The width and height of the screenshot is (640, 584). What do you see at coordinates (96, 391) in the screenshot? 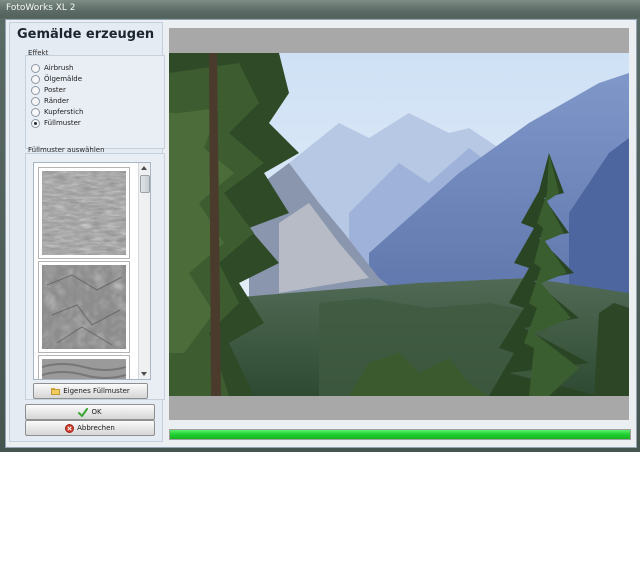
I see `own-pattern-button-label: Eigenes Füllmuster` at bounding box center [96, 391].